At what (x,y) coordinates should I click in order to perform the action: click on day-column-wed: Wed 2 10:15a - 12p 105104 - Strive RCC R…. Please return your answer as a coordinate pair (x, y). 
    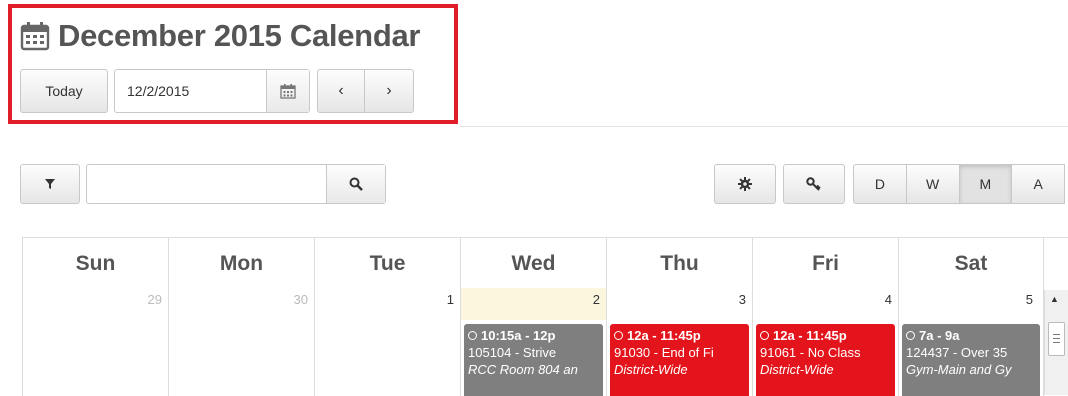
    Looking at the image, I should click on (533, 317).